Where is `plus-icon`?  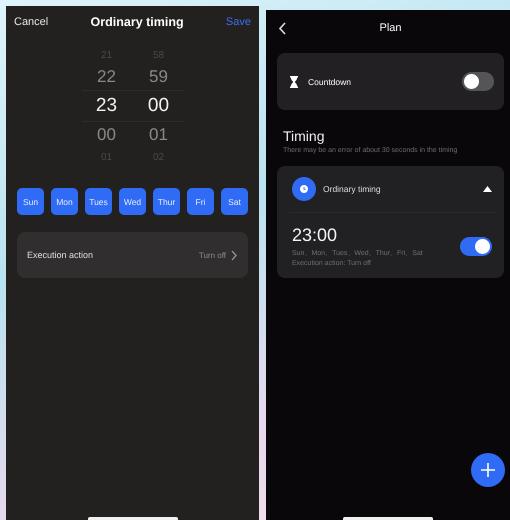
plus-icon is located at coordinates (488, 470).